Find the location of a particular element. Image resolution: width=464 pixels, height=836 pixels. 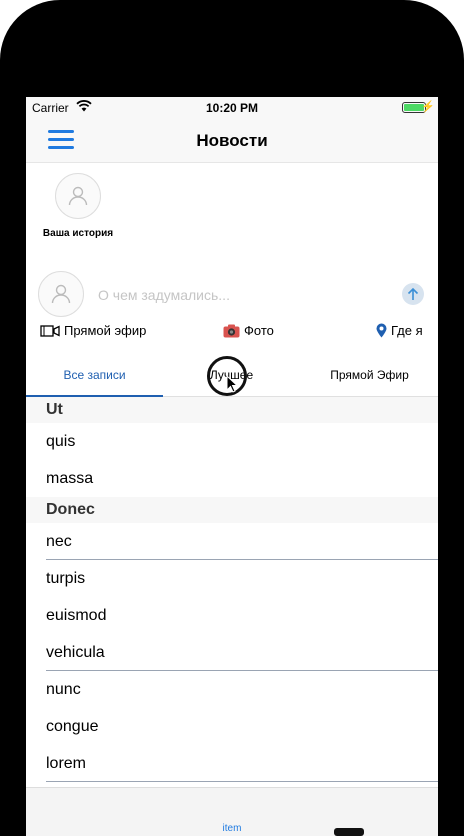

location-button: Где я is located at coordinates (399, 330).